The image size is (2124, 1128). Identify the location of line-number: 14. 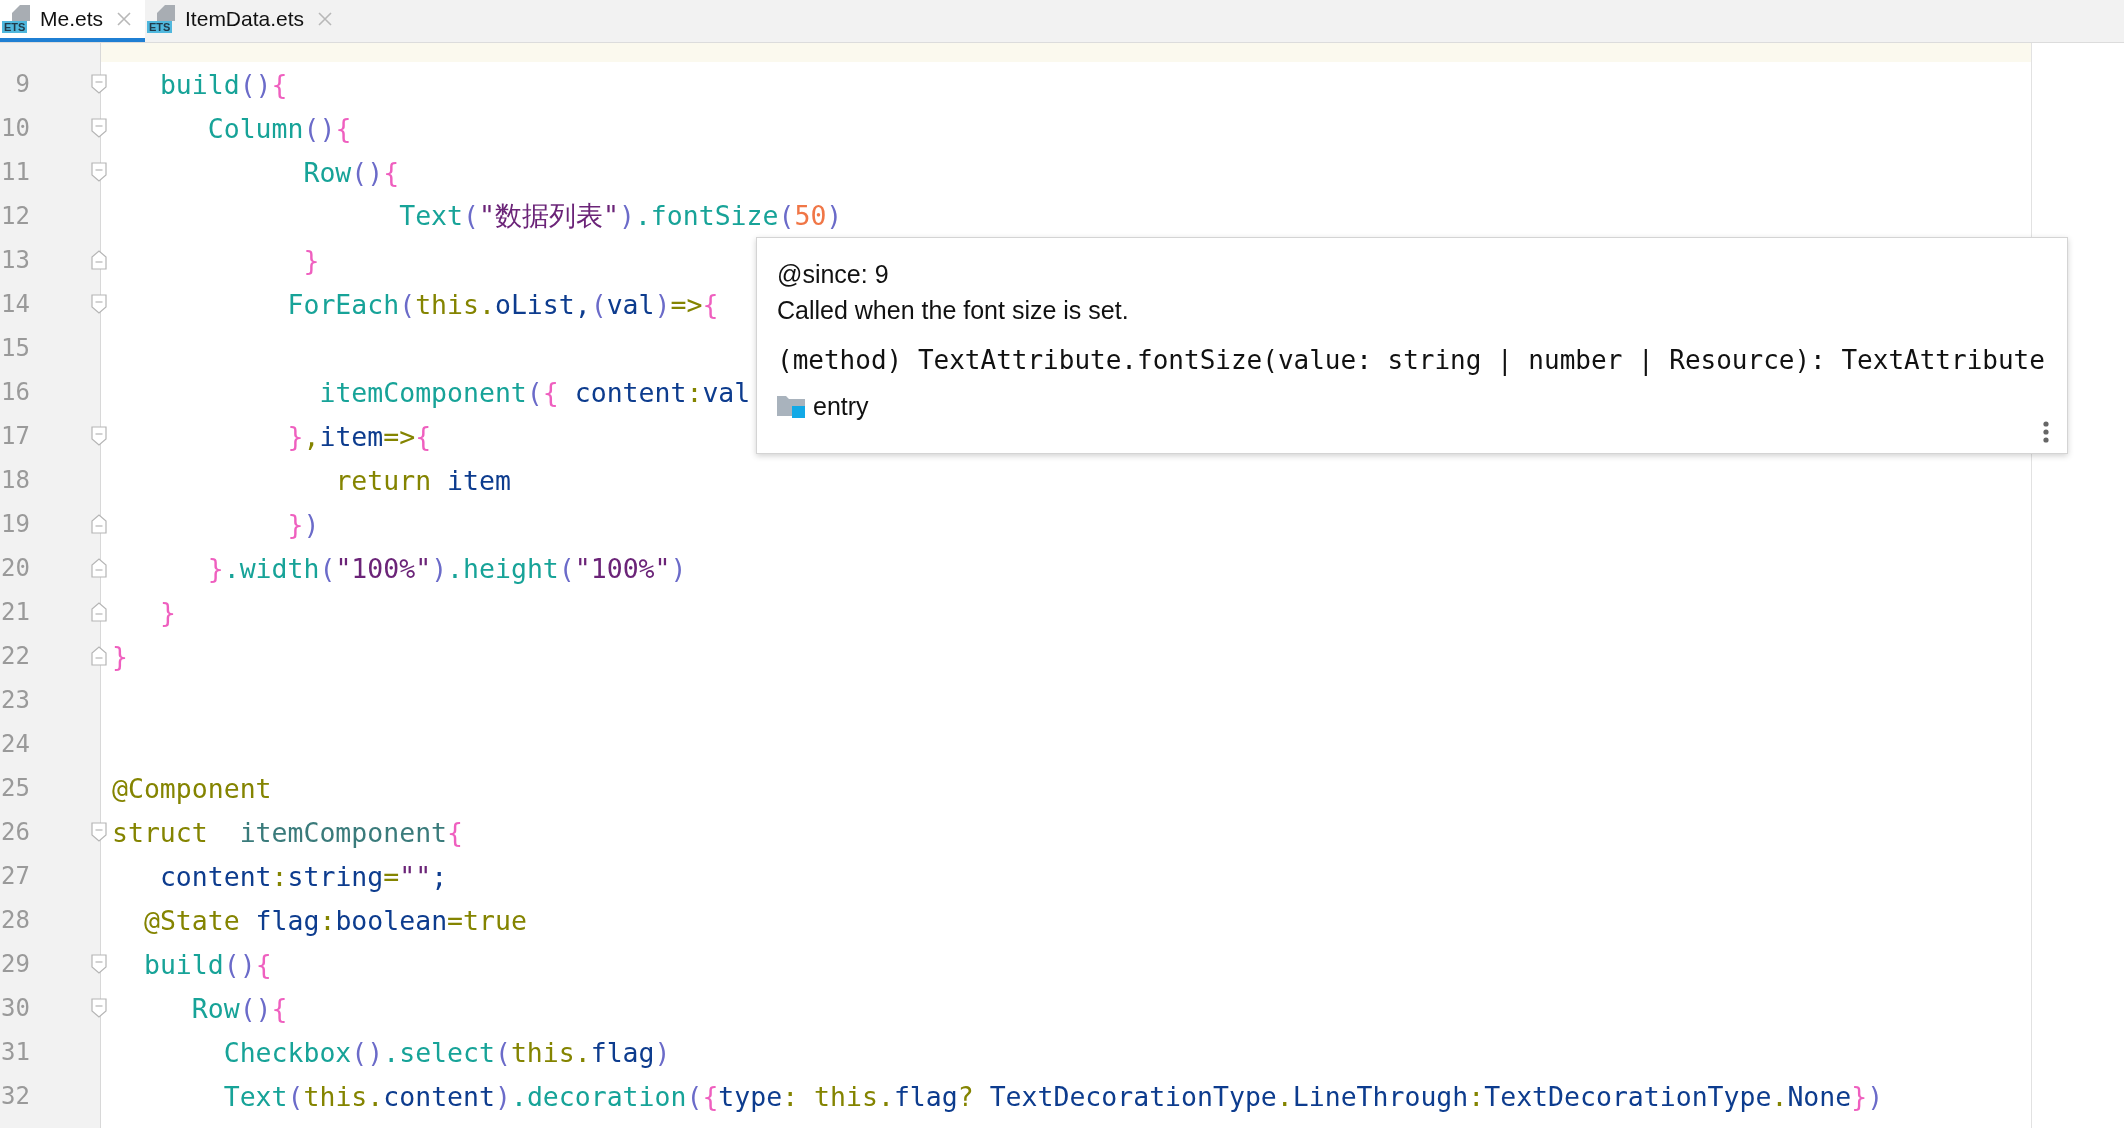
(15, 304).